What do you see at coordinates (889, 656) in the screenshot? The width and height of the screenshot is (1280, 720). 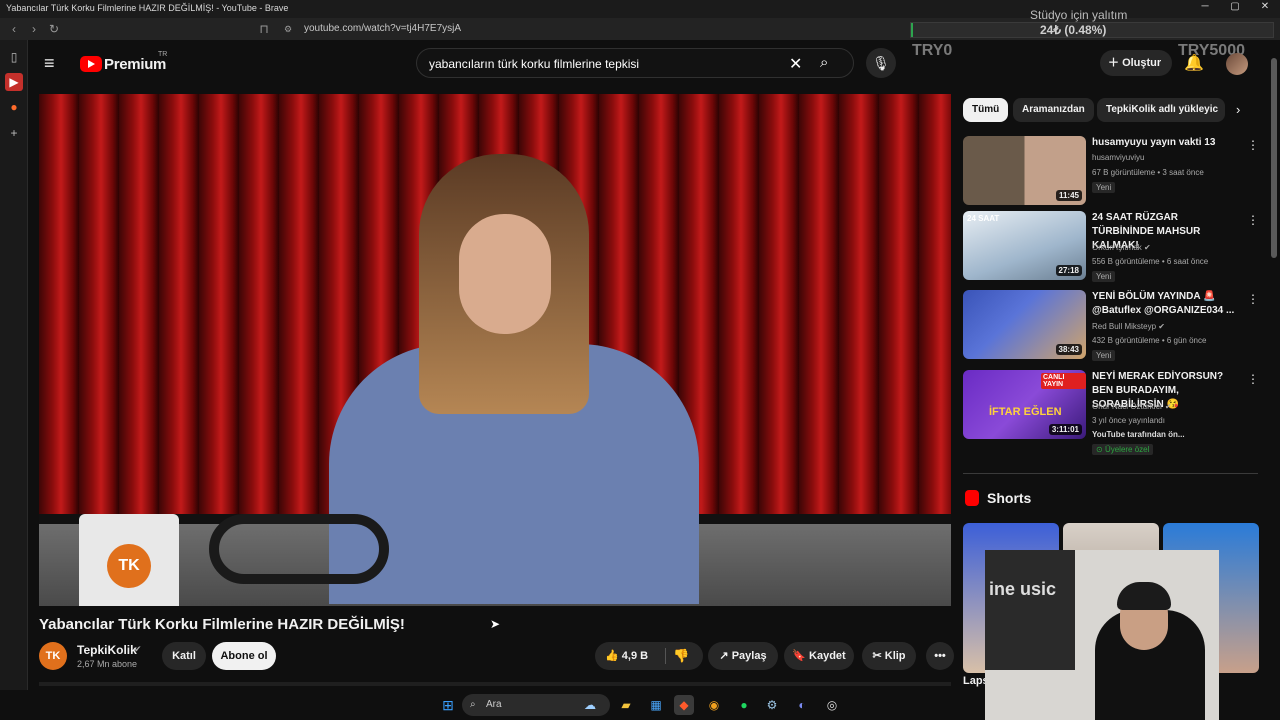 I see `clip-button: ✂ Klip` at bounding box center [889, 656].